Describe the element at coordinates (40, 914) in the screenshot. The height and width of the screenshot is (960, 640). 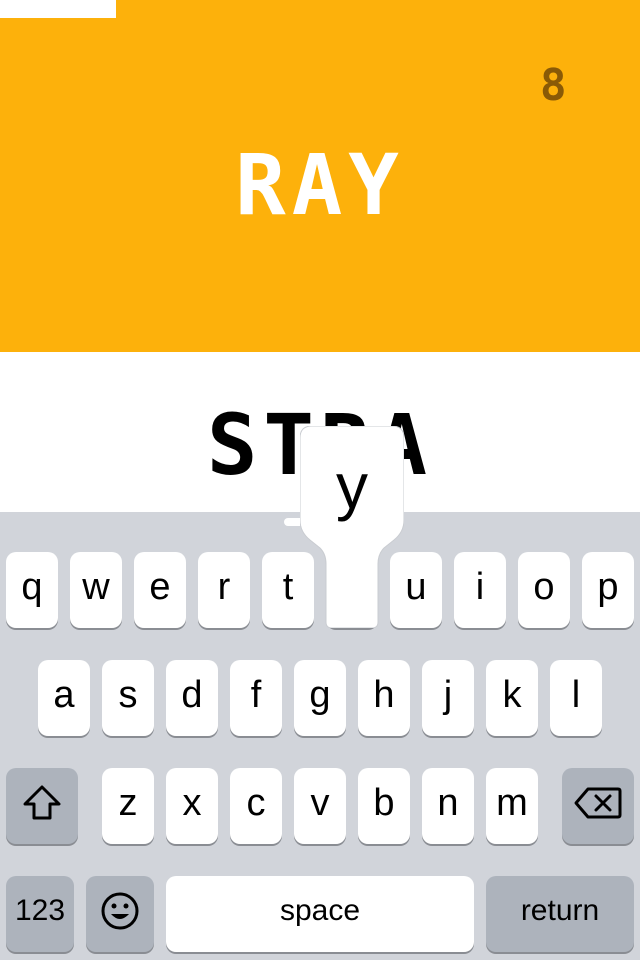
I see `numbers-key: 123` at that location.